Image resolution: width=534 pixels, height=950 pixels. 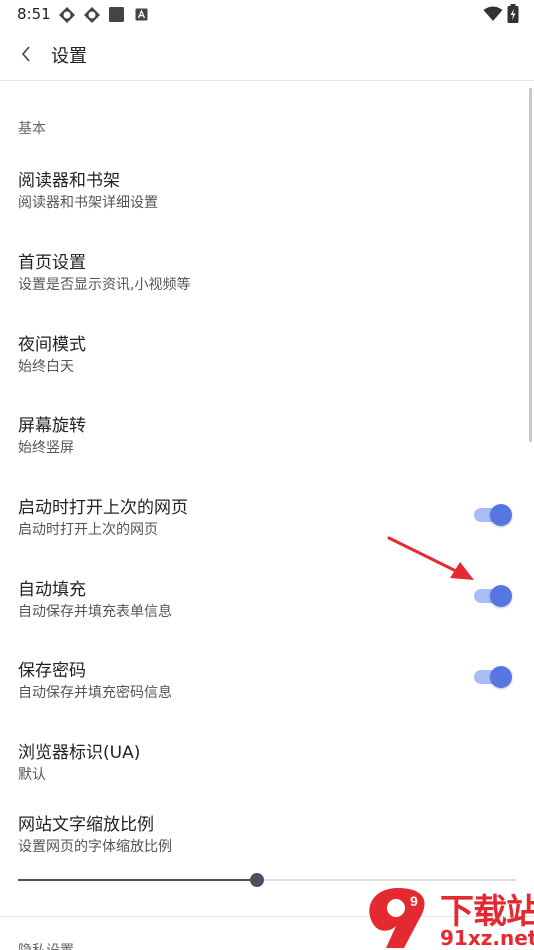 I want to click on setting-autofill: 自动填充 自动保存并填充表单信息, so click(x=260, y=610).